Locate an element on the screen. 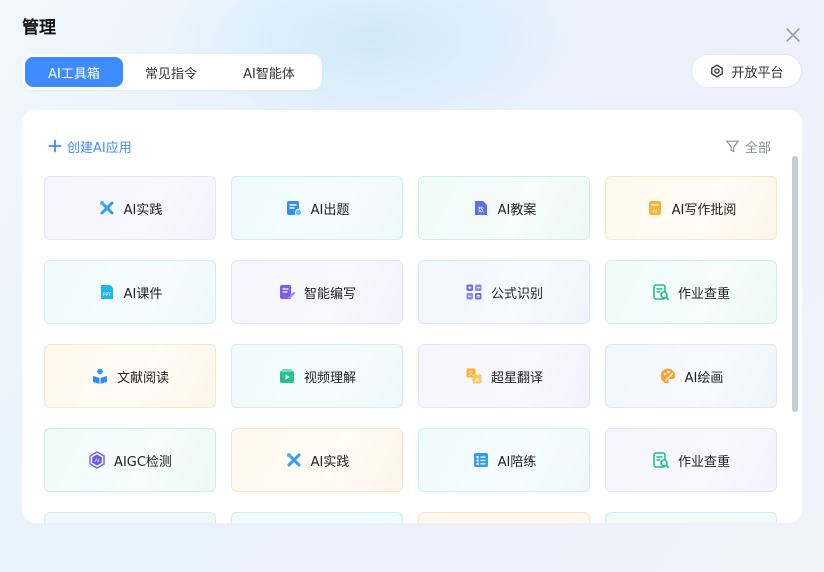  svg-text: 文 is located at coordinates (471, 374).